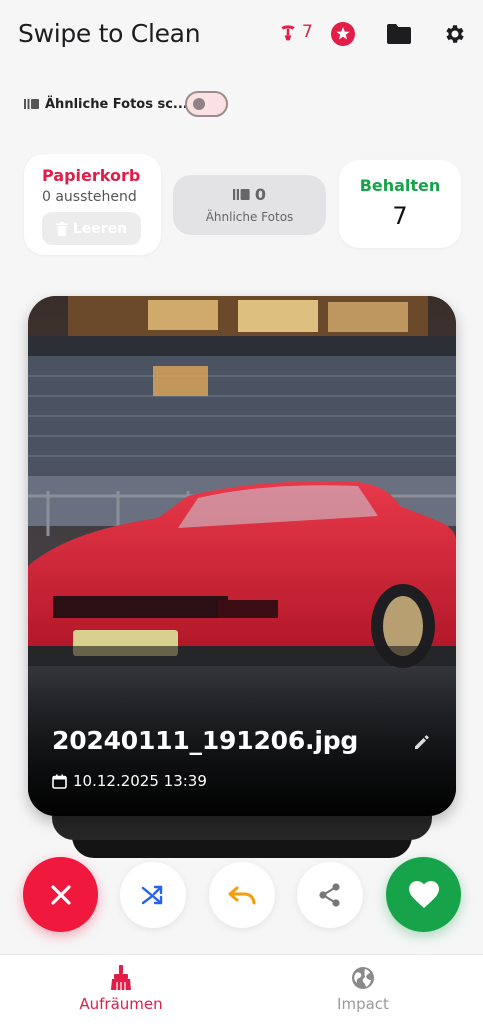  I want to click on trash-title: Papierkorb, so click(91, 175).